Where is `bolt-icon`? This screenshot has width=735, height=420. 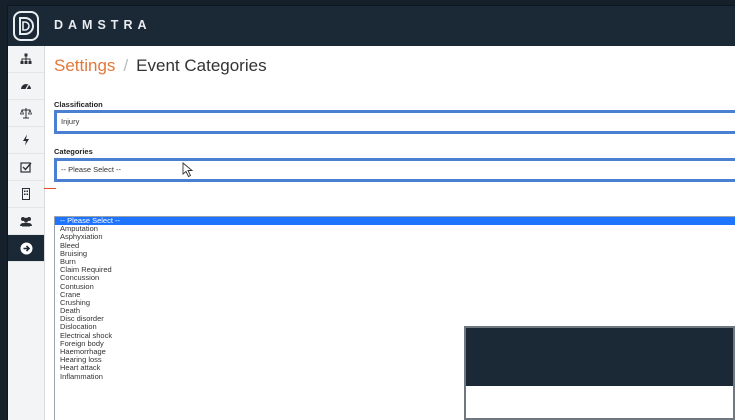
bolt-icon is located at coordinates (26, 140).